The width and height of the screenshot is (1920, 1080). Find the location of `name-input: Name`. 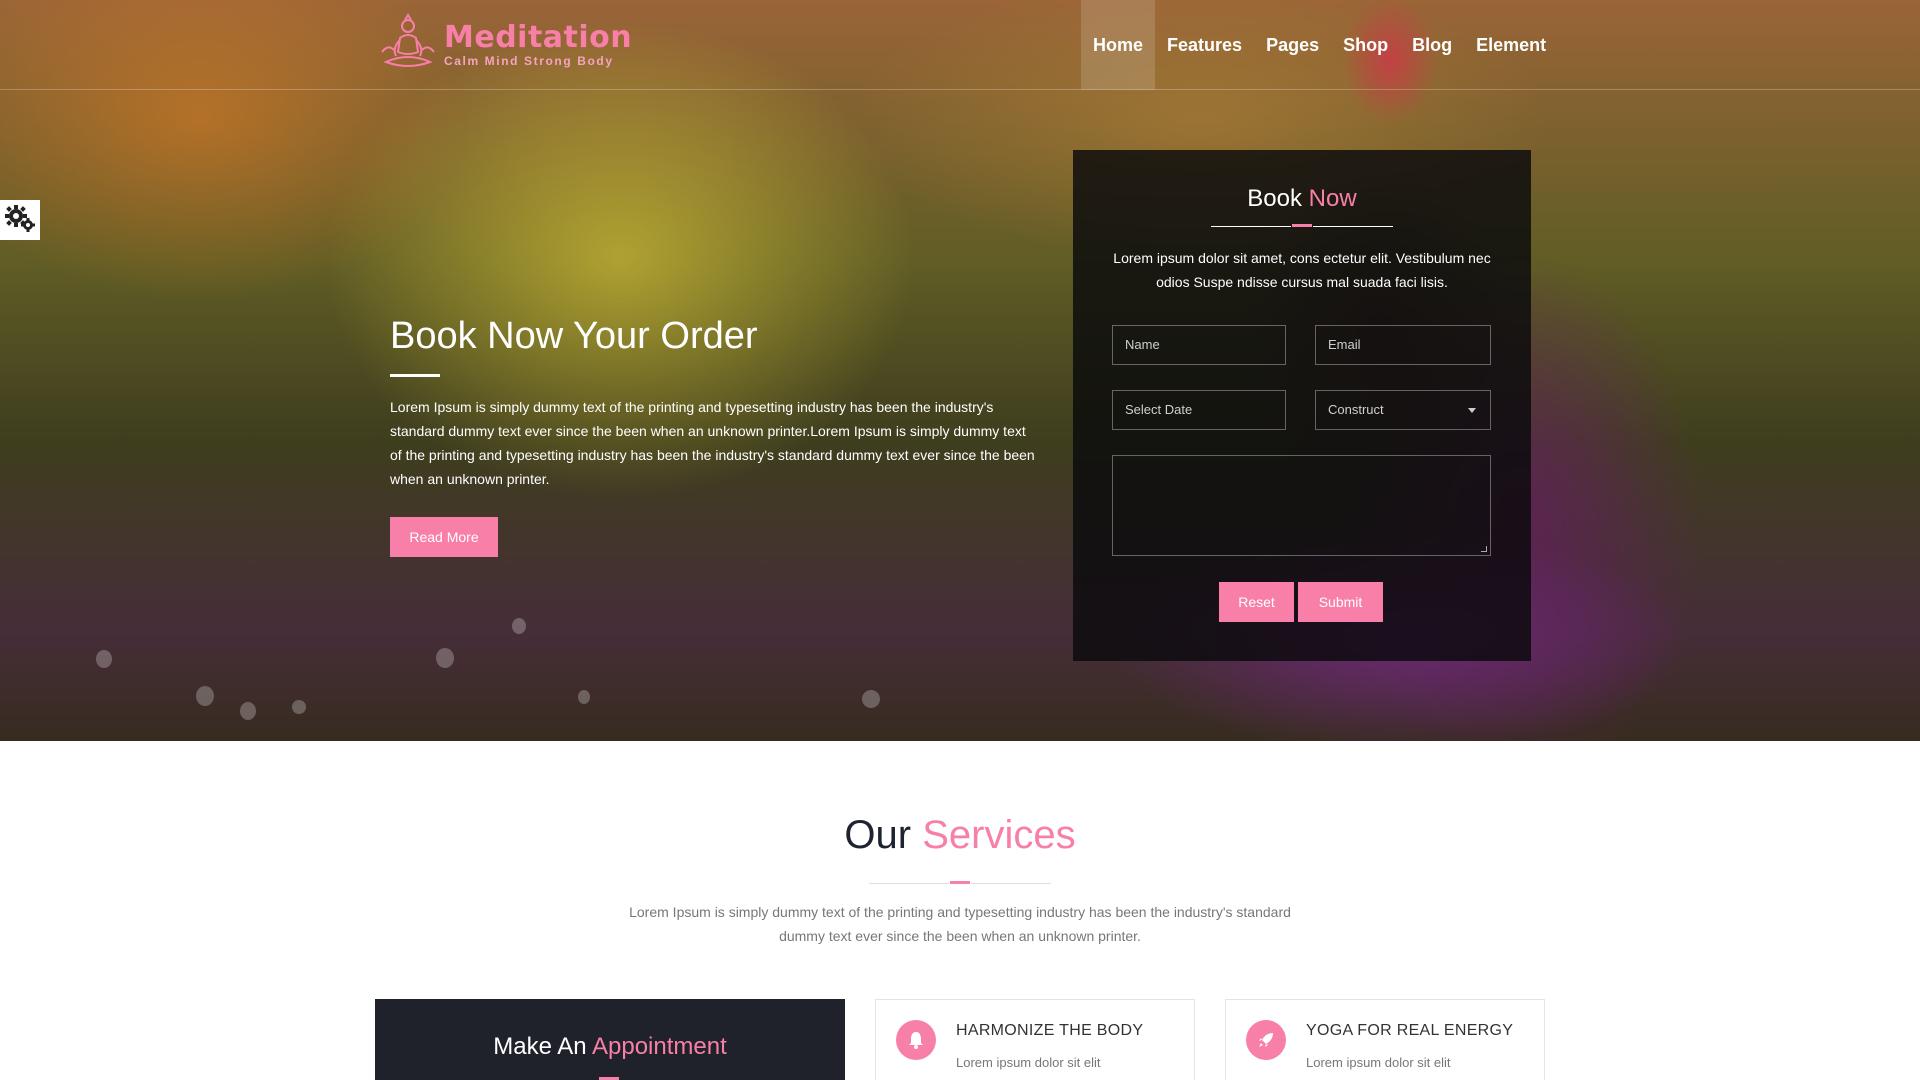

name-input: Name is located at coordinates (1199, 345).